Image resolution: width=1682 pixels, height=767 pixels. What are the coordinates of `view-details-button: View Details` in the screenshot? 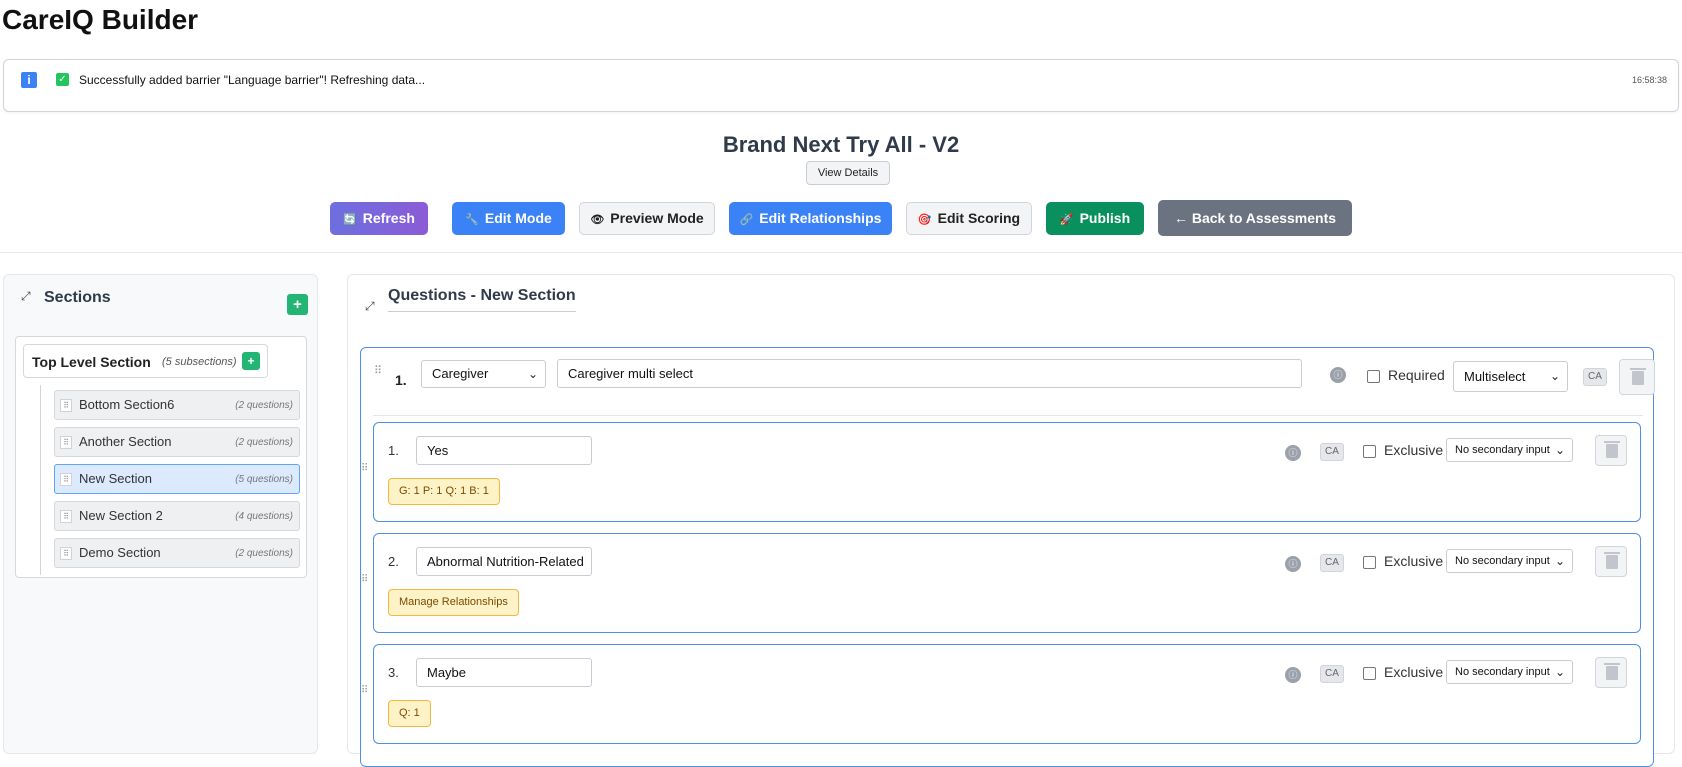 It's located at (848, 173).